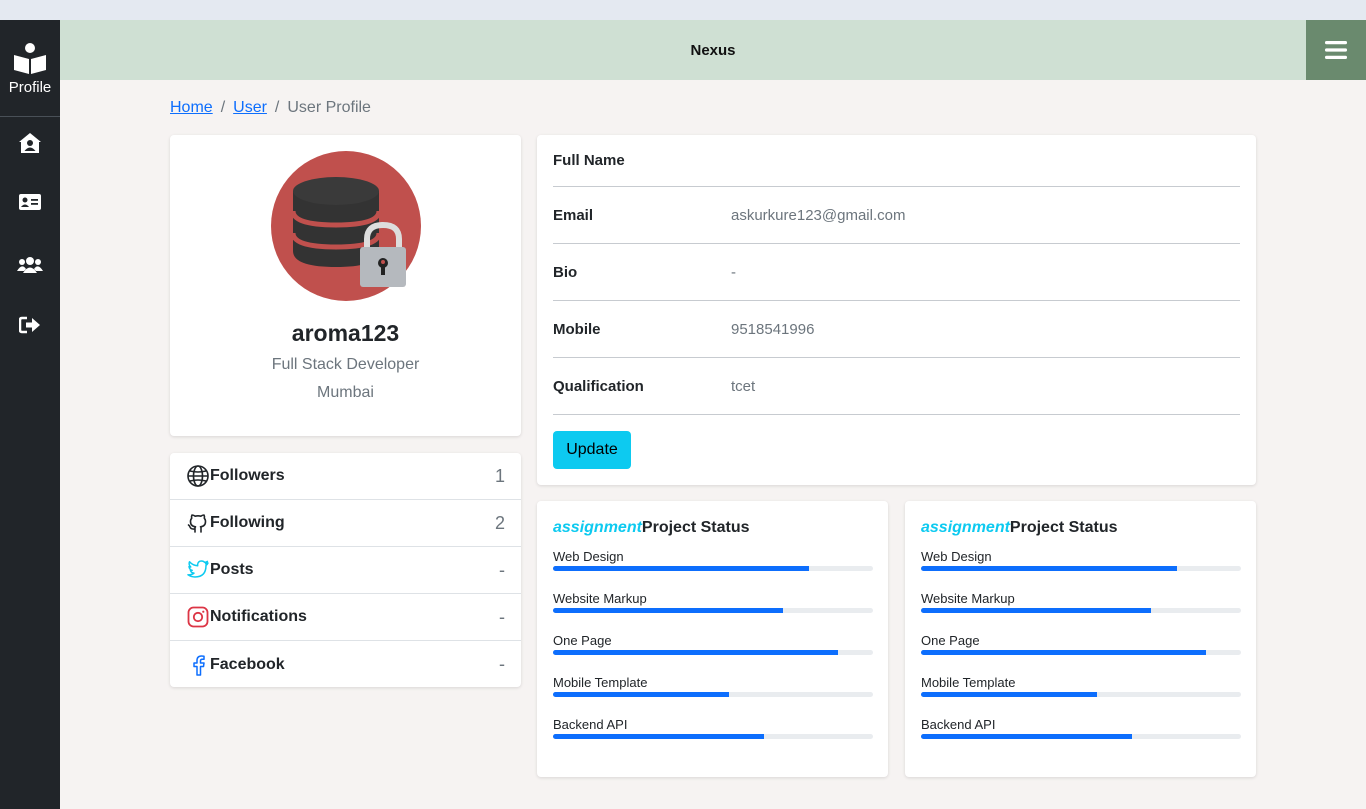 This screenshot has height=809, width=1366. What do you see at coordinates (743, 386) in the screenshot?
I see `info-value: tcet` at bounding box center [743, 386].